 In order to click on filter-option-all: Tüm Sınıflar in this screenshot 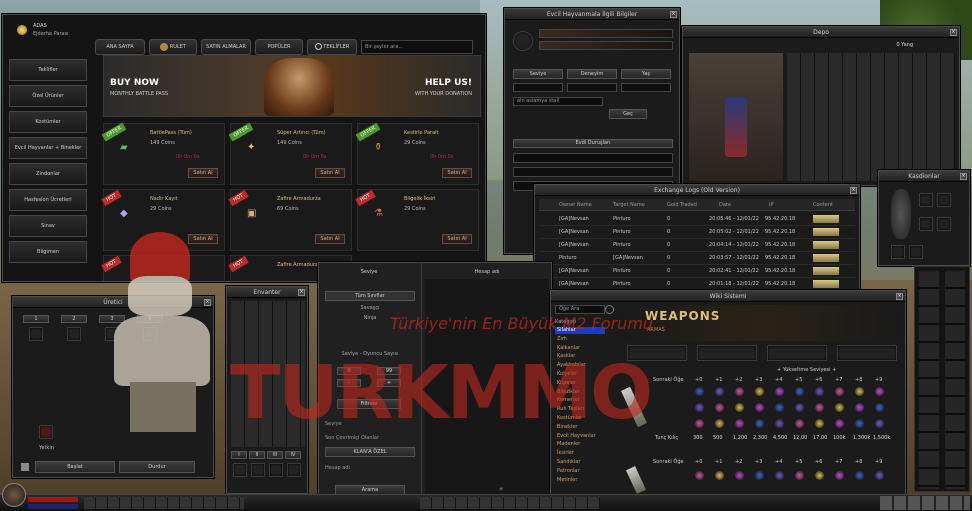, I will do `click(370, 296)`.